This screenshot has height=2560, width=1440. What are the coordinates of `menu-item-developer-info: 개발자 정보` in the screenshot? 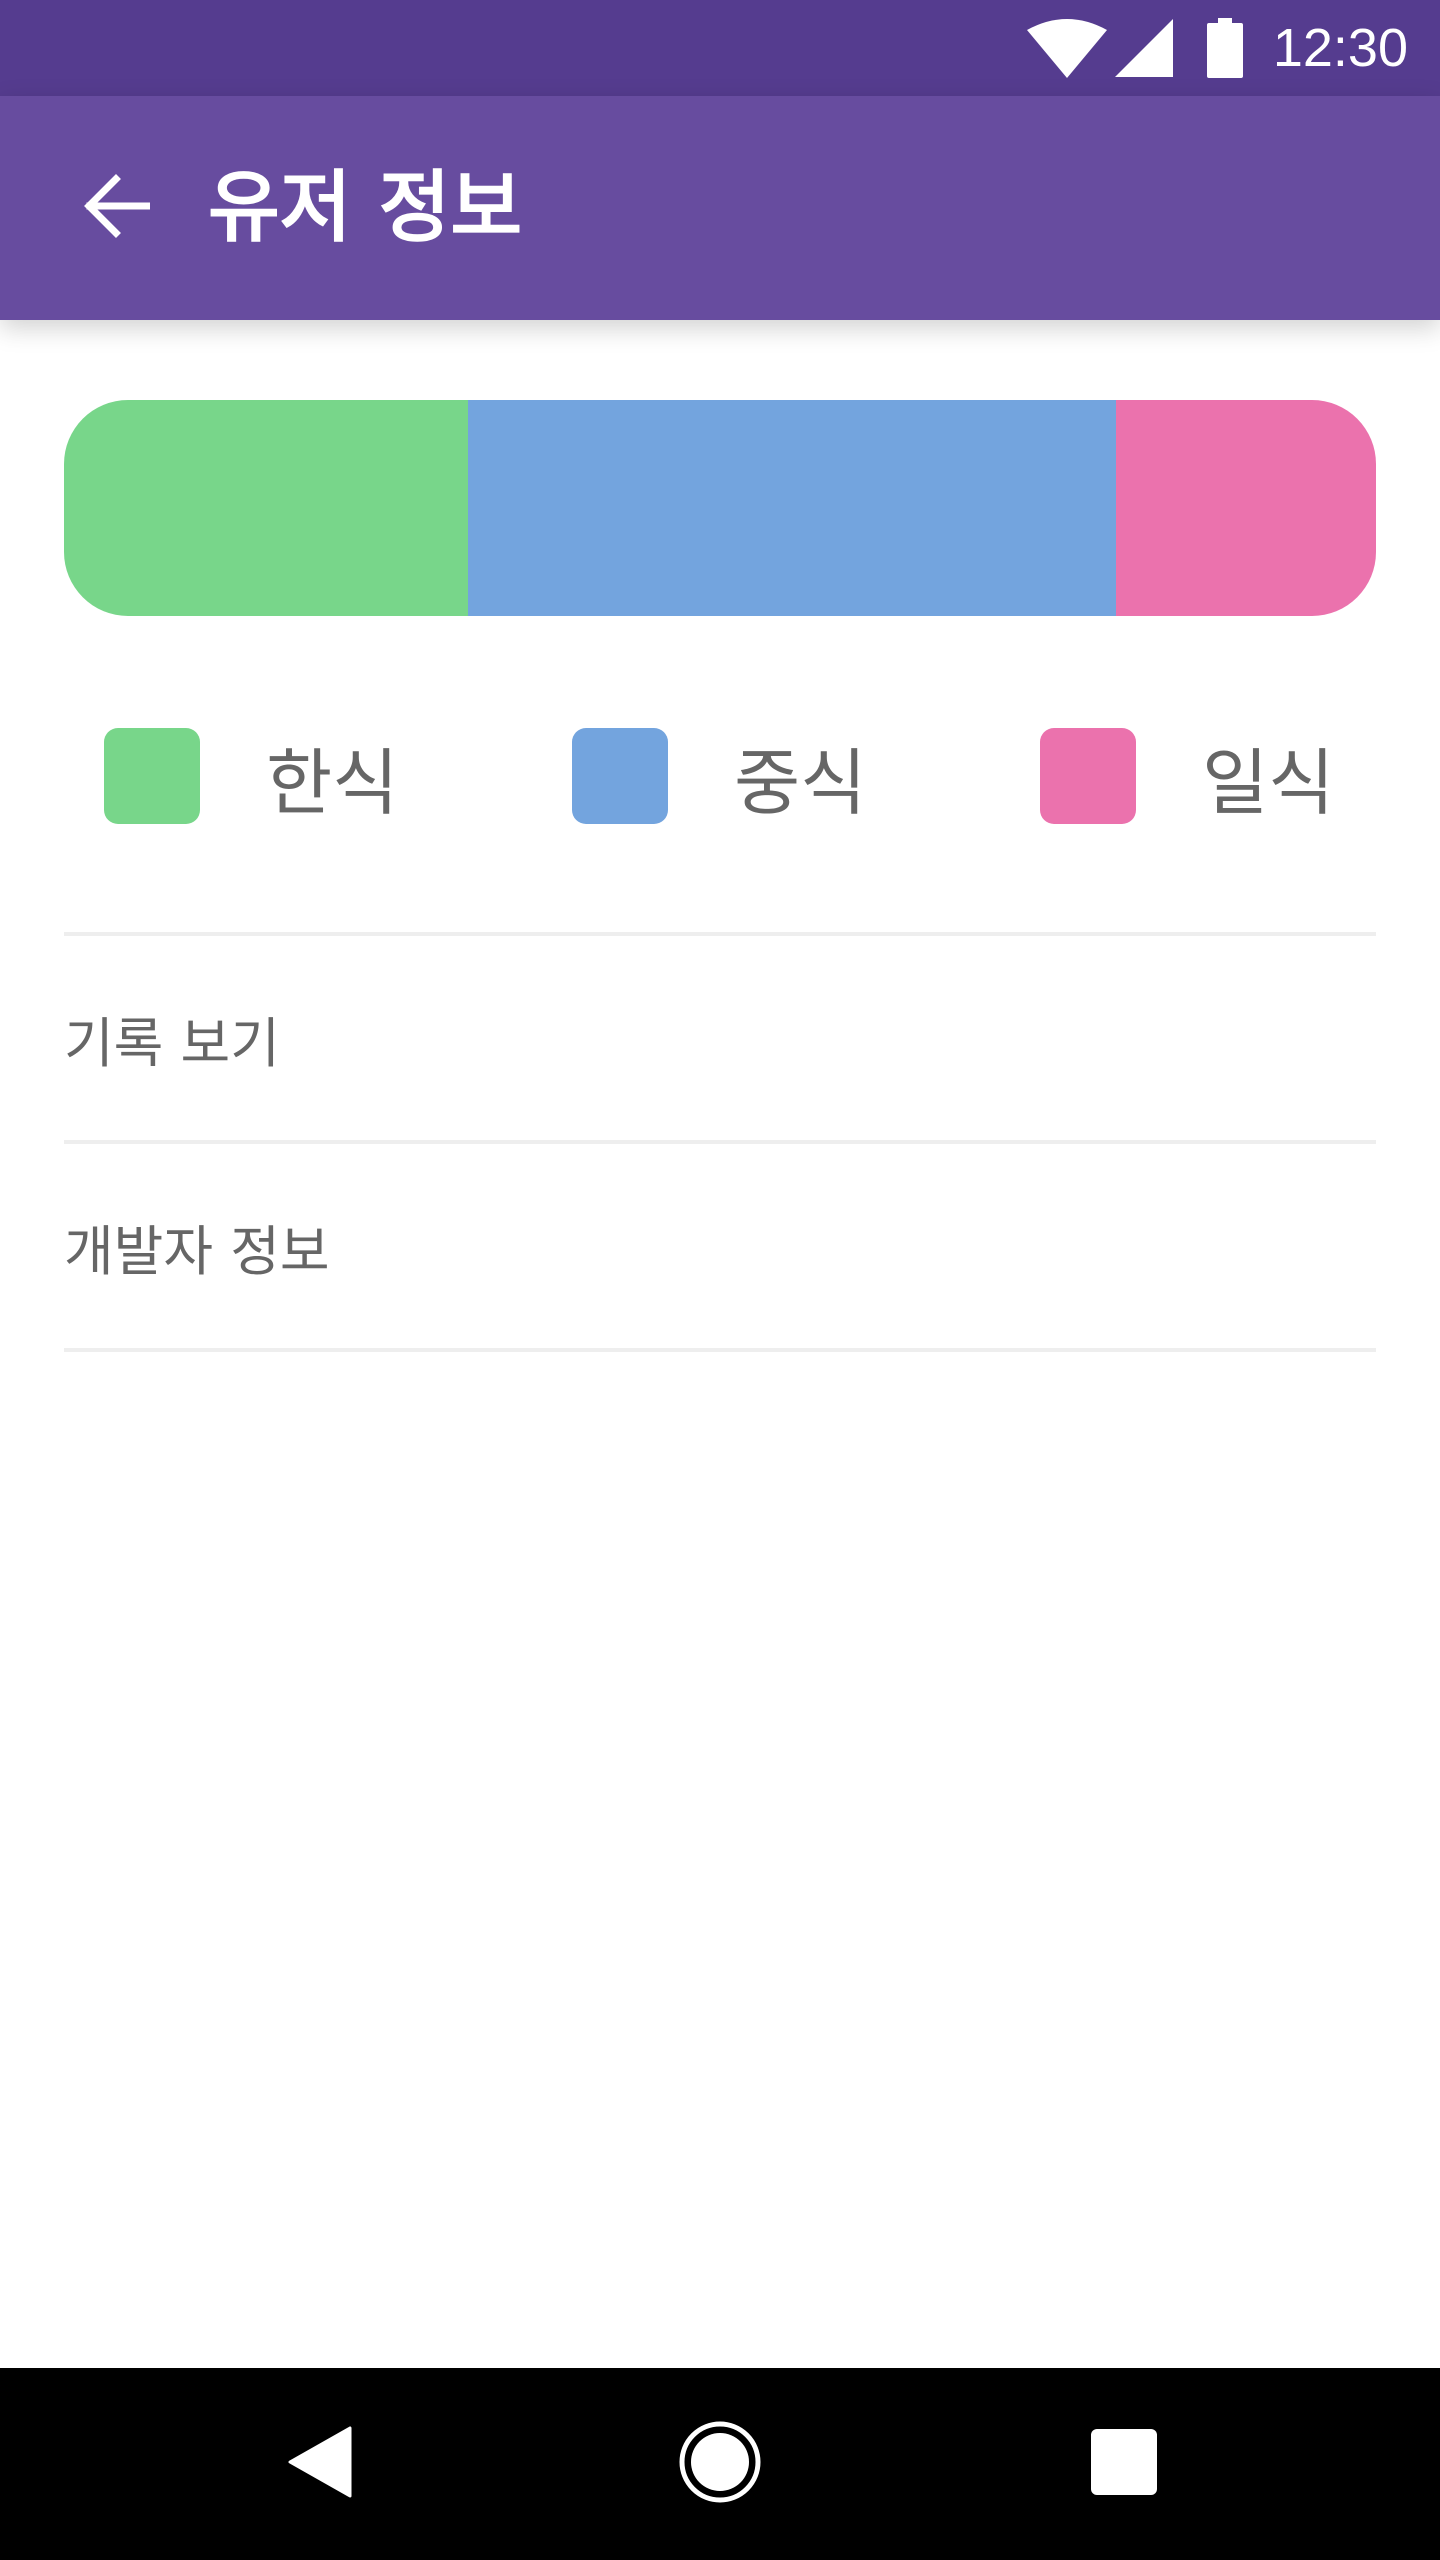 It's located at (720, 1246).